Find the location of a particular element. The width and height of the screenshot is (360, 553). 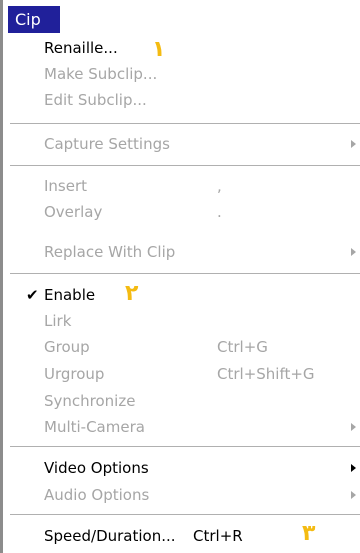

menu-item-shortcut: . is located at coordinates (219, 212).